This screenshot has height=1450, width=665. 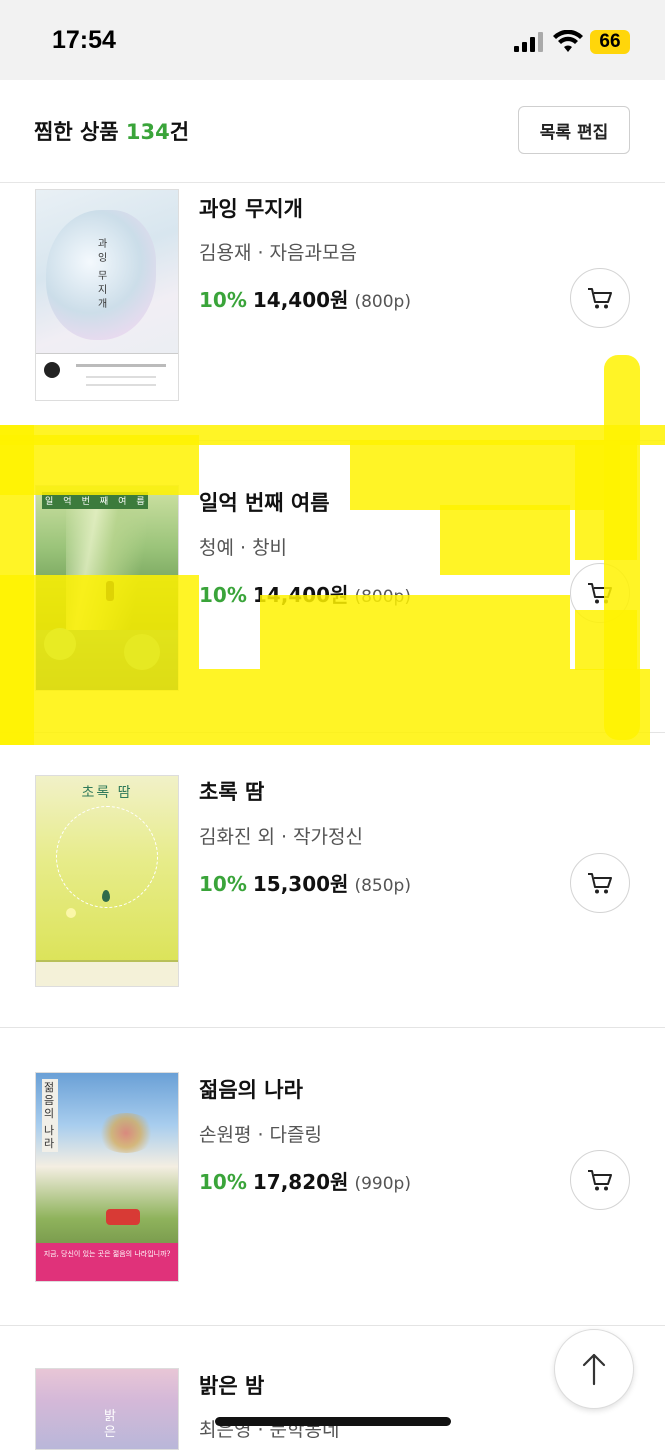 I want to click on book-cover: 밝은, so click(x=107, y=1409).